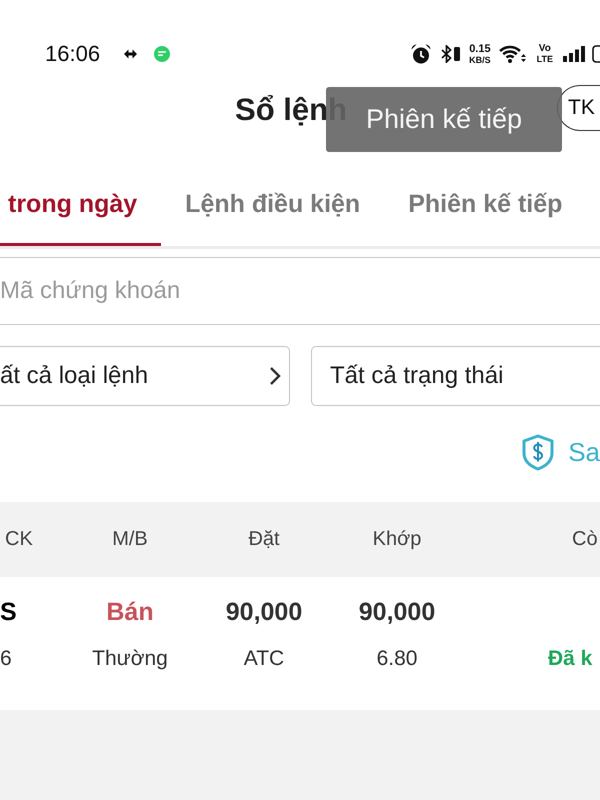  Describe the element at coordinates (264, 659) in the screenshot. I see `table-cell: ATC` at that location.